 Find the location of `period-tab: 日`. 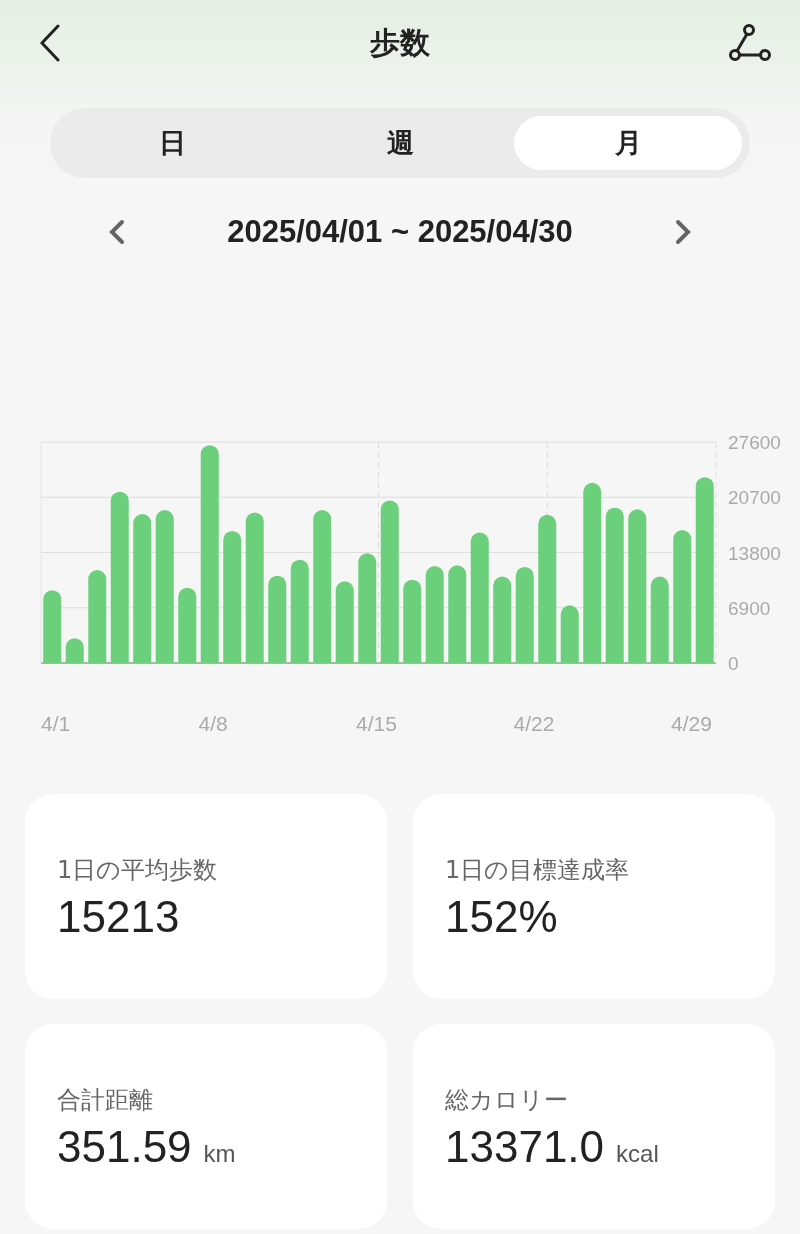

period-tab: 日 is located at coordinates (172, 143).